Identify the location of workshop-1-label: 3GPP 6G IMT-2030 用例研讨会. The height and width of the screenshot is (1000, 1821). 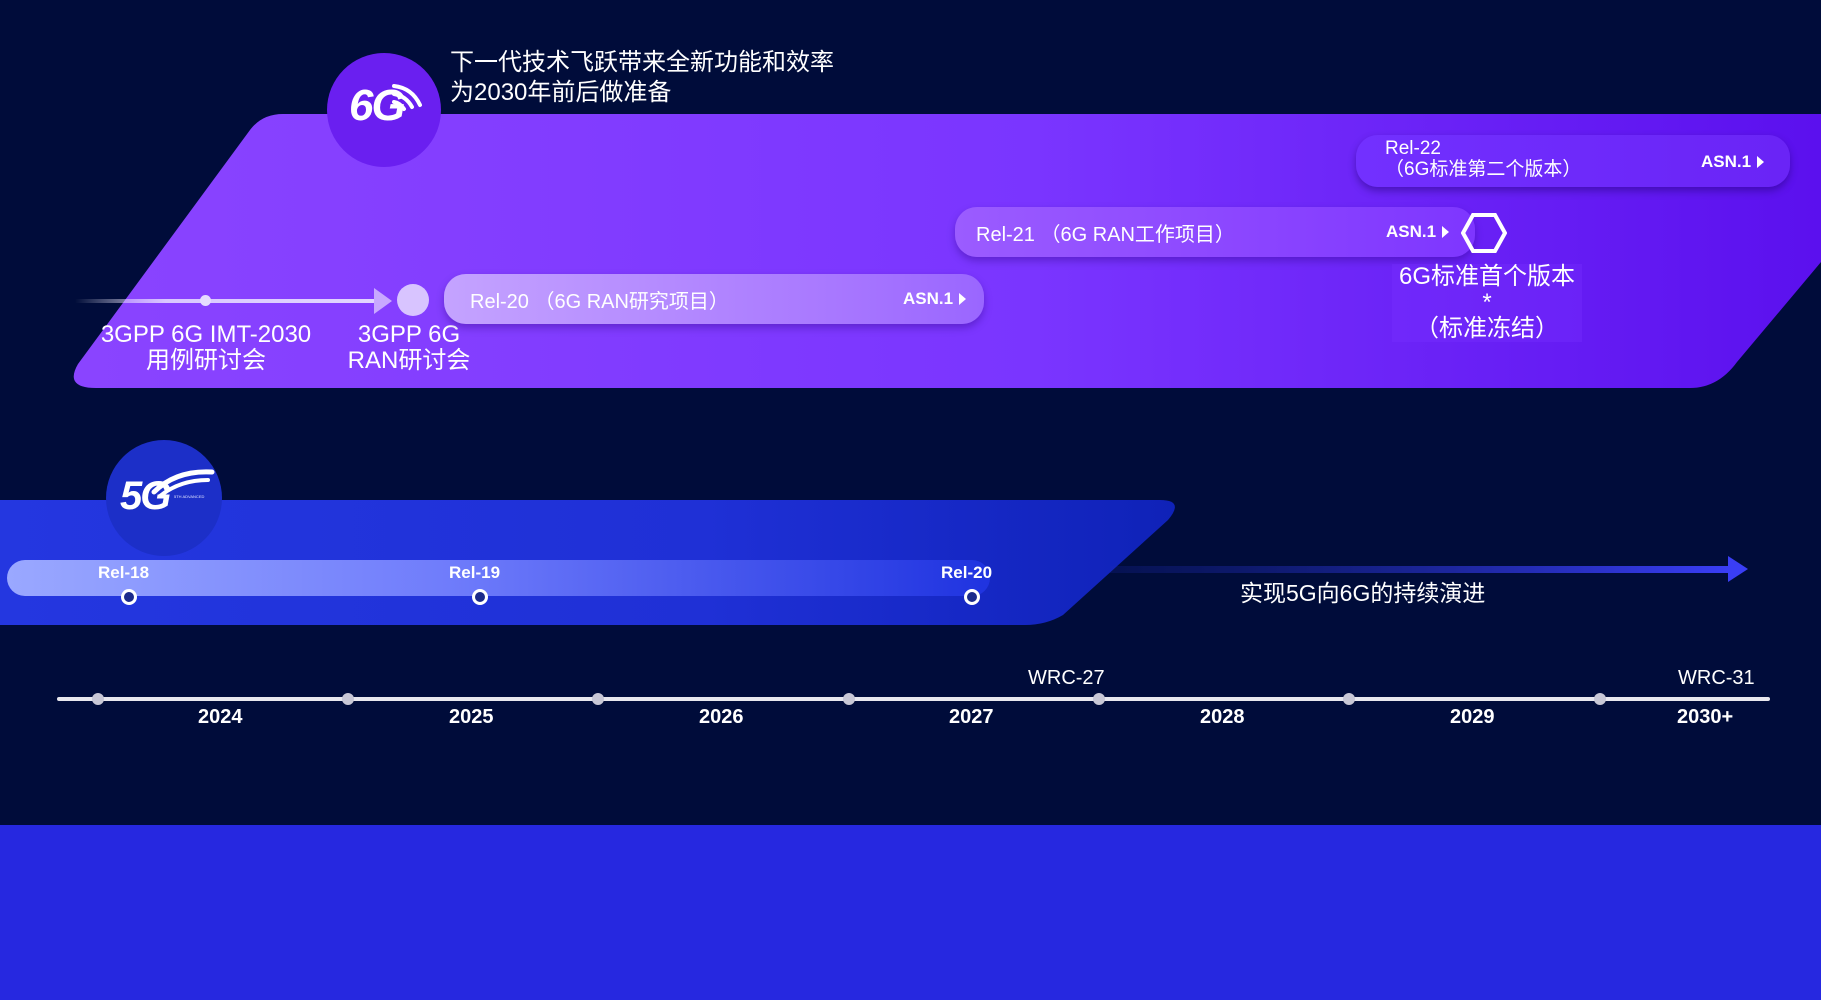
(206, 348).